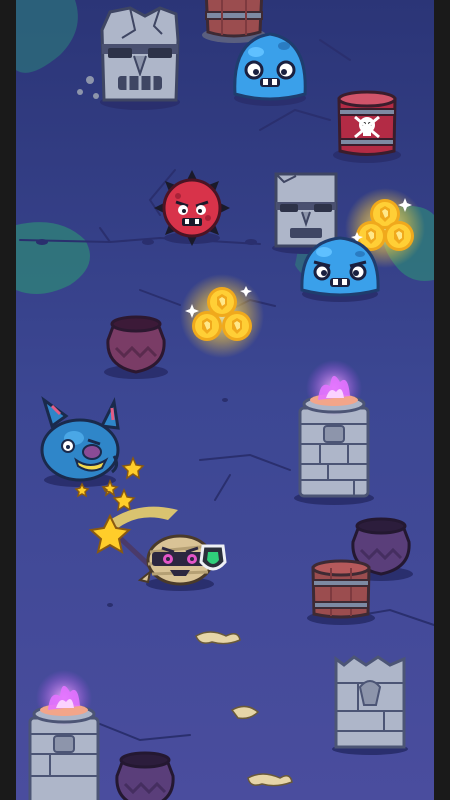 The image size is (450, 800). I want to click on spiky-red-enemy, so click(192, 208).